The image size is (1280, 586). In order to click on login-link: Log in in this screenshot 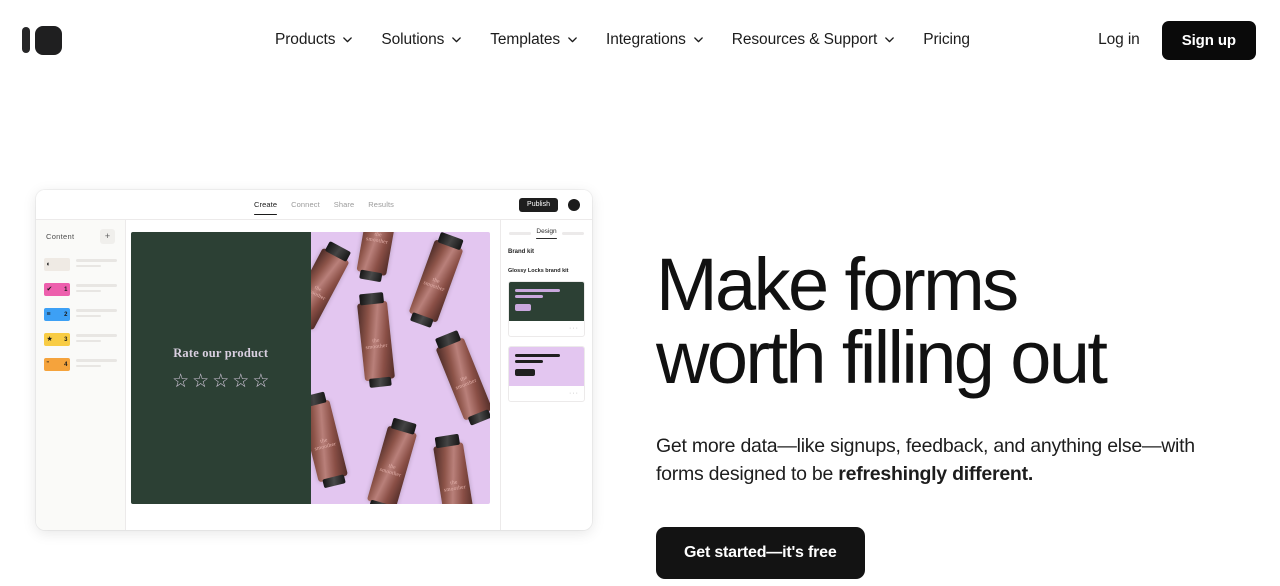, I will do `click(1119, 40)`.